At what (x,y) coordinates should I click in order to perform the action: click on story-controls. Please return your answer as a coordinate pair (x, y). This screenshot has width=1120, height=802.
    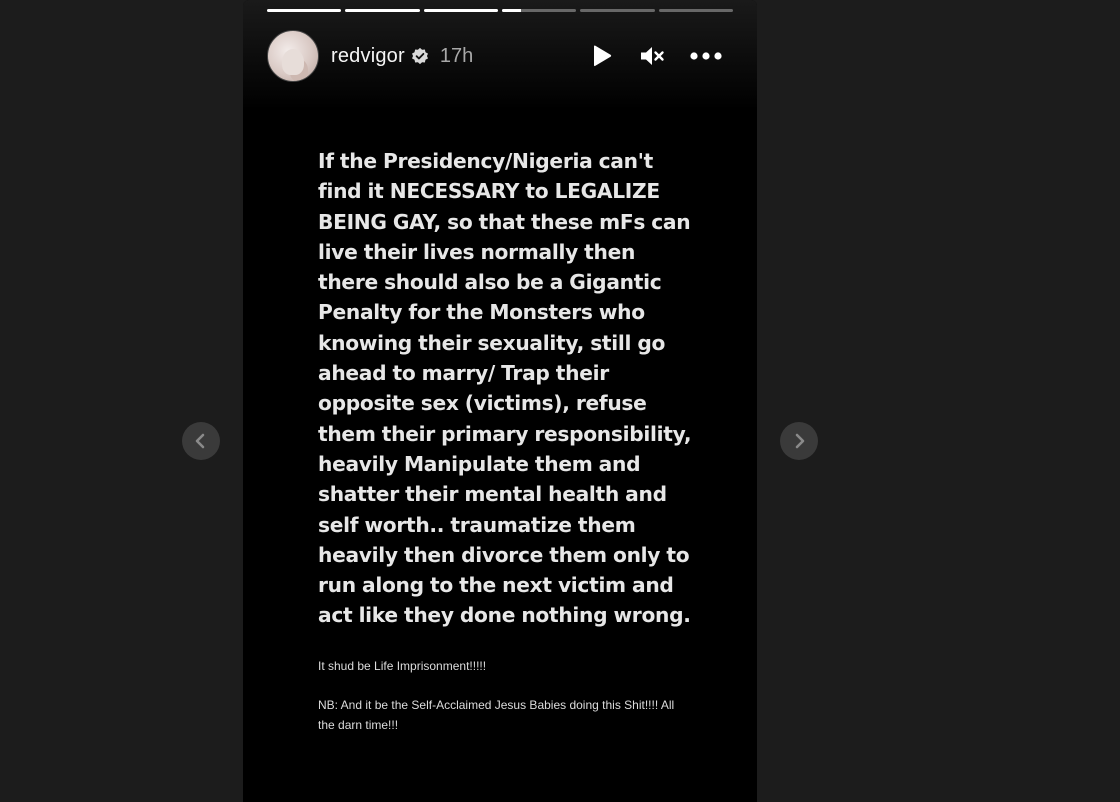
    Looking at the image, I should click on (656, 56).